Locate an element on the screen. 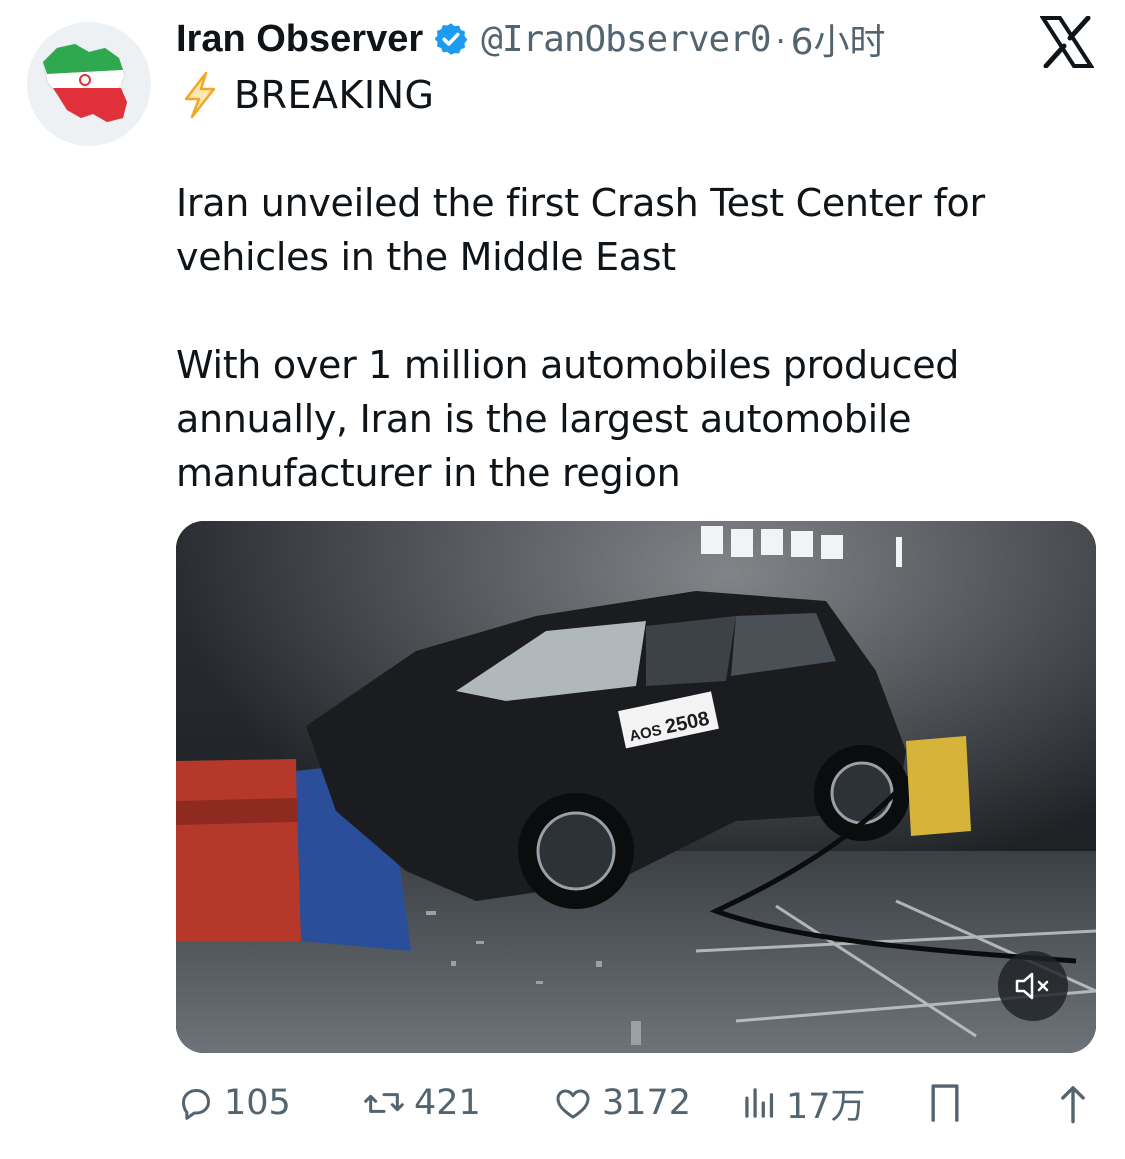 This screenshot has height=1159, width=1125. x-logo-icon is located at coordinates (1067, 42).